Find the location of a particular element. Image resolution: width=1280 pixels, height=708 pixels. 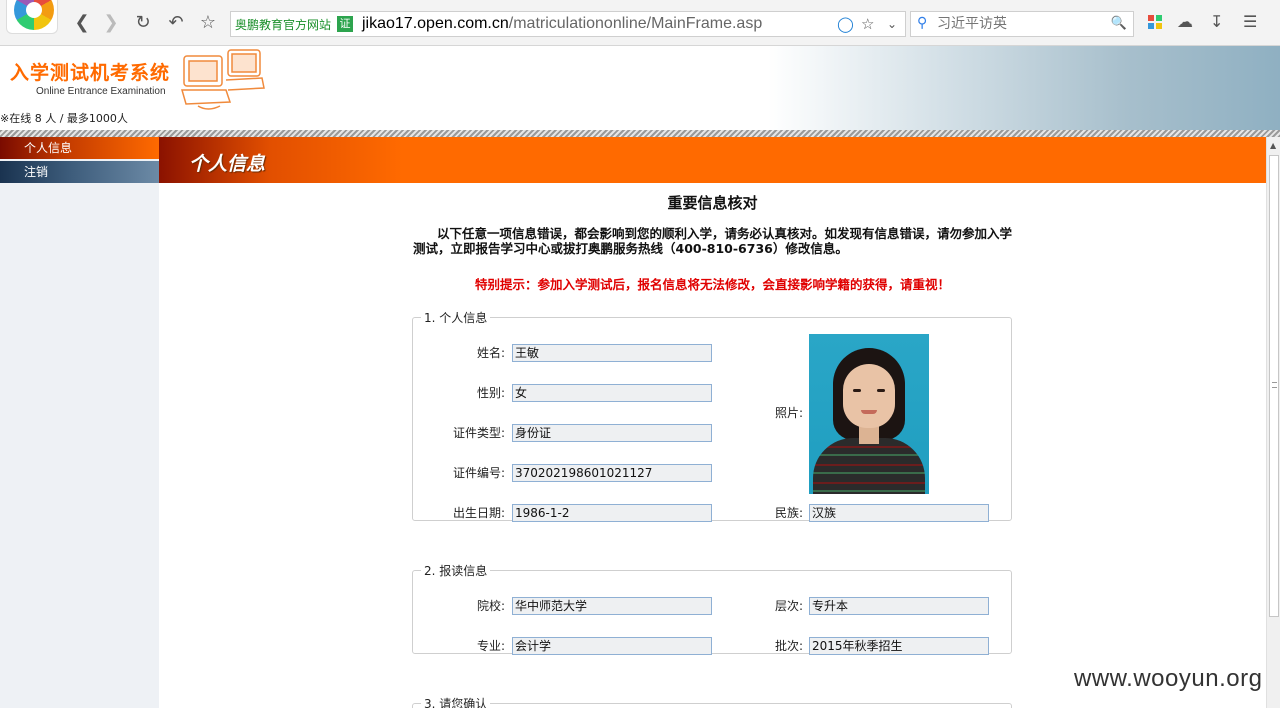

sidebar: 个人信息 注销 is located at coordinates (79, 422).